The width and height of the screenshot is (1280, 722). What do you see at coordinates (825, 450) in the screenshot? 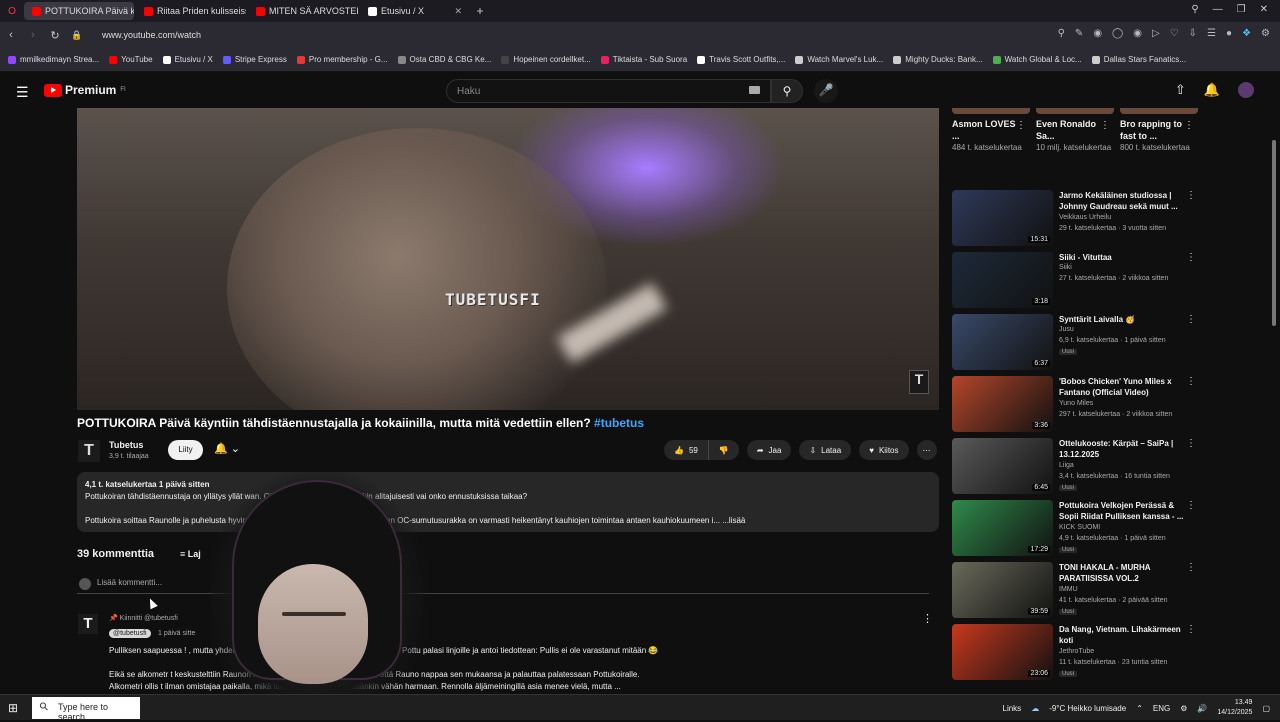
I see `download-button: ⇩ Lataa` at bounding box center [825, 450].